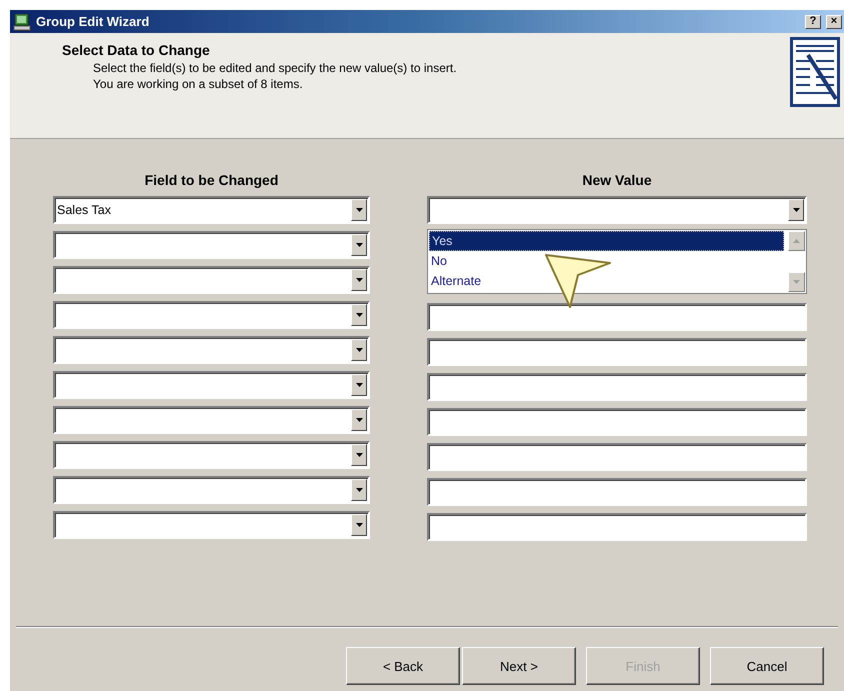 Image resolution: width=844 pixels, height=691 pixels. What do you see at coordinates (22, 21) in the screenshot?
I see `computer-icon` at bounding box center [22, 21].